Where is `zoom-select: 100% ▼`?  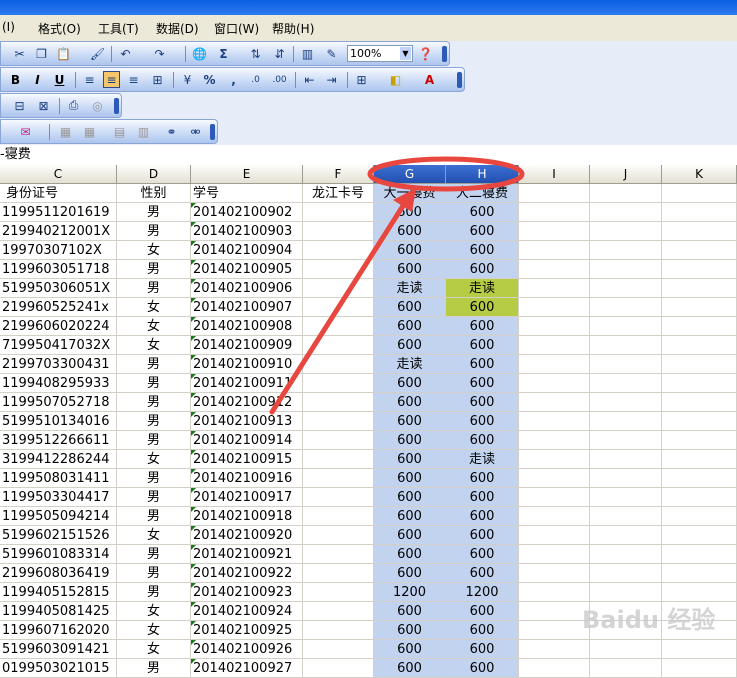
zoom-select: 100% ▼ is located at coordinates (380, 53).